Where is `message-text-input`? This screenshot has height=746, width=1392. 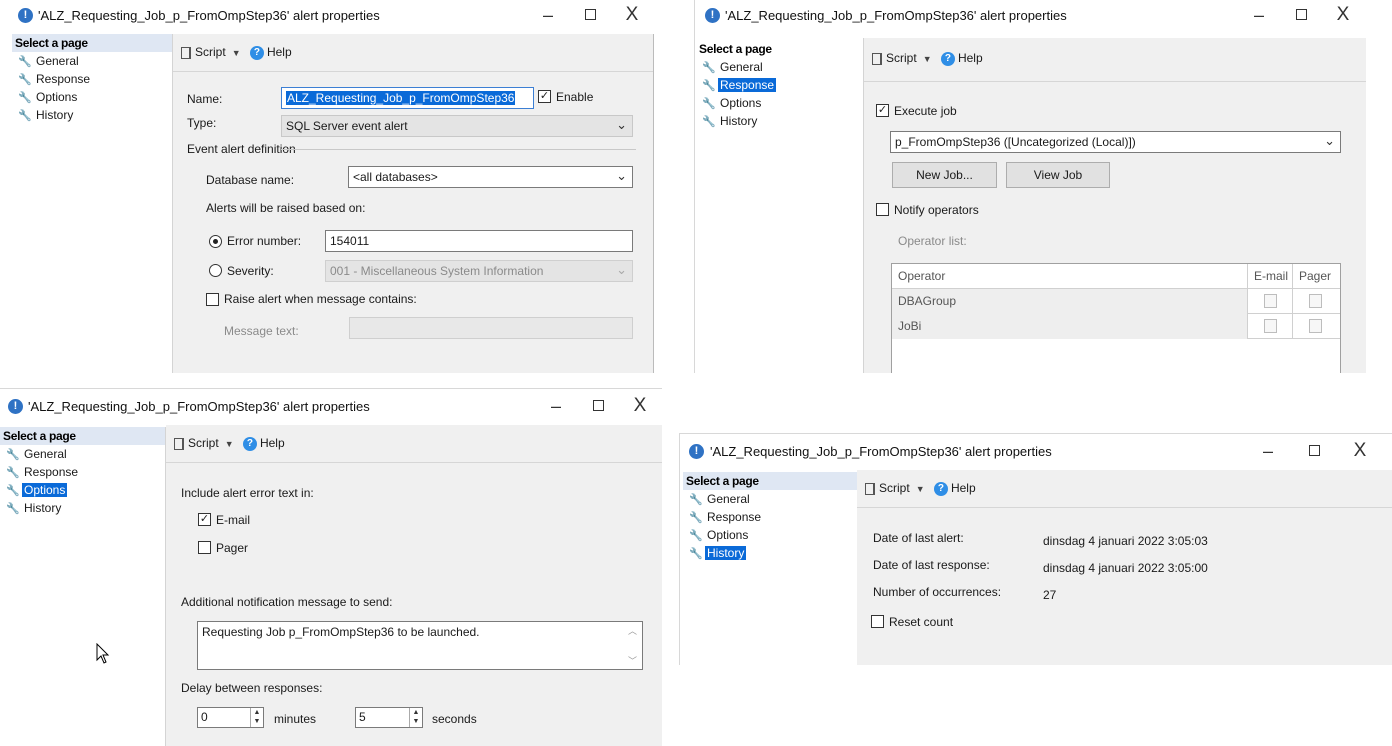 message-text-input is located at coordinates (491, 328).